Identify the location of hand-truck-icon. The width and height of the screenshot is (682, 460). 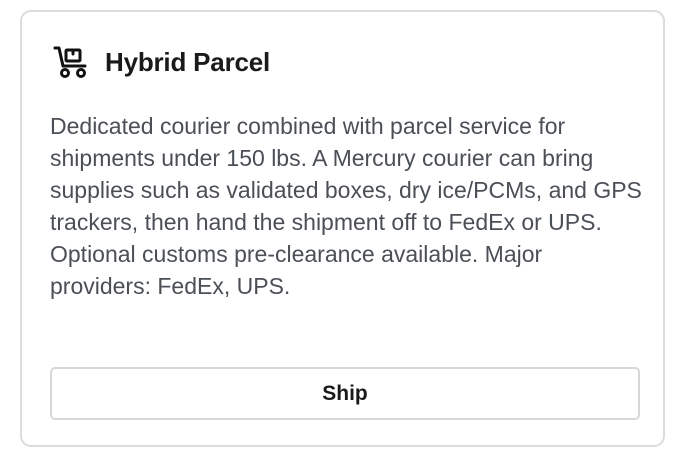
(71, 62).